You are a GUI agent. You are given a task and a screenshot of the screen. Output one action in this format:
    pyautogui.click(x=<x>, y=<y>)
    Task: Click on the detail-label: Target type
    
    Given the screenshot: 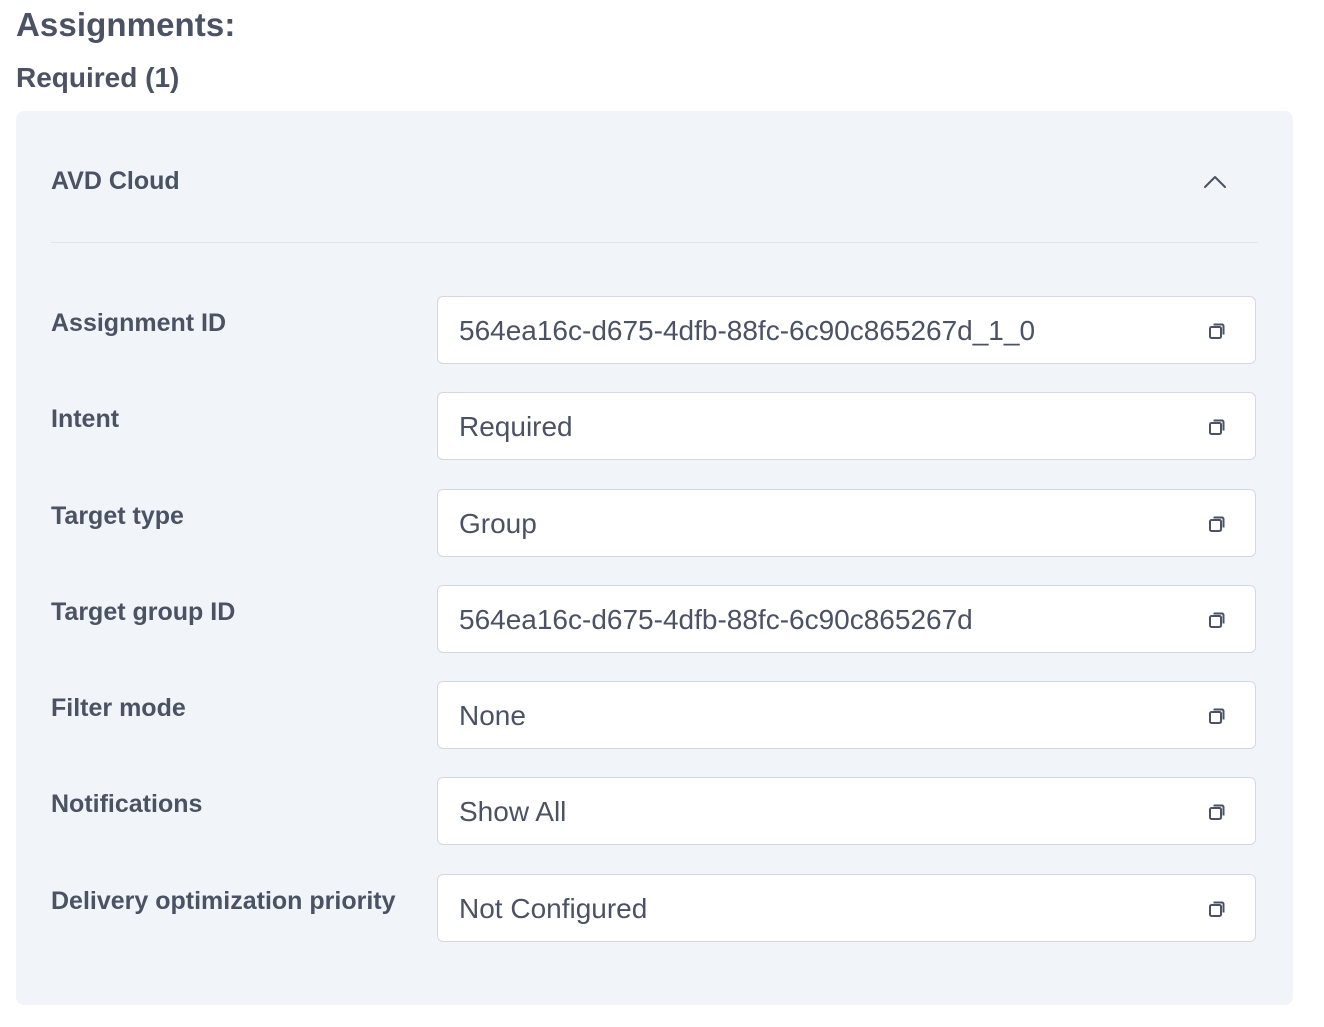 What is the action you would take?
    pyautogui.click(x=117, y=515)
    